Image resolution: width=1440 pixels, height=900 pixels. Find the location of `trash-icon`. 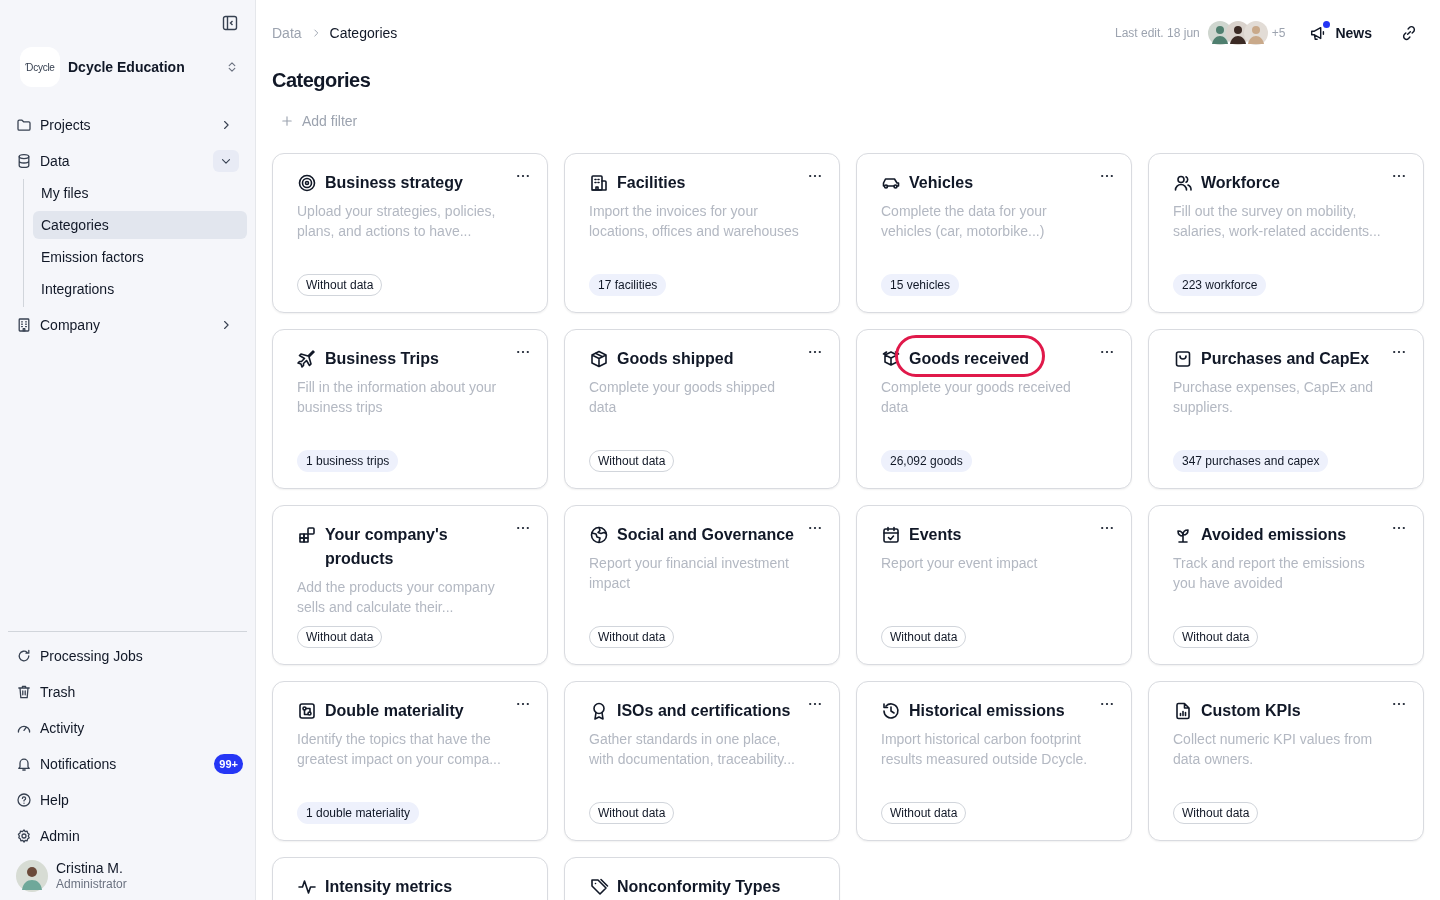

trash-icon is located at coordinates (24, 692).